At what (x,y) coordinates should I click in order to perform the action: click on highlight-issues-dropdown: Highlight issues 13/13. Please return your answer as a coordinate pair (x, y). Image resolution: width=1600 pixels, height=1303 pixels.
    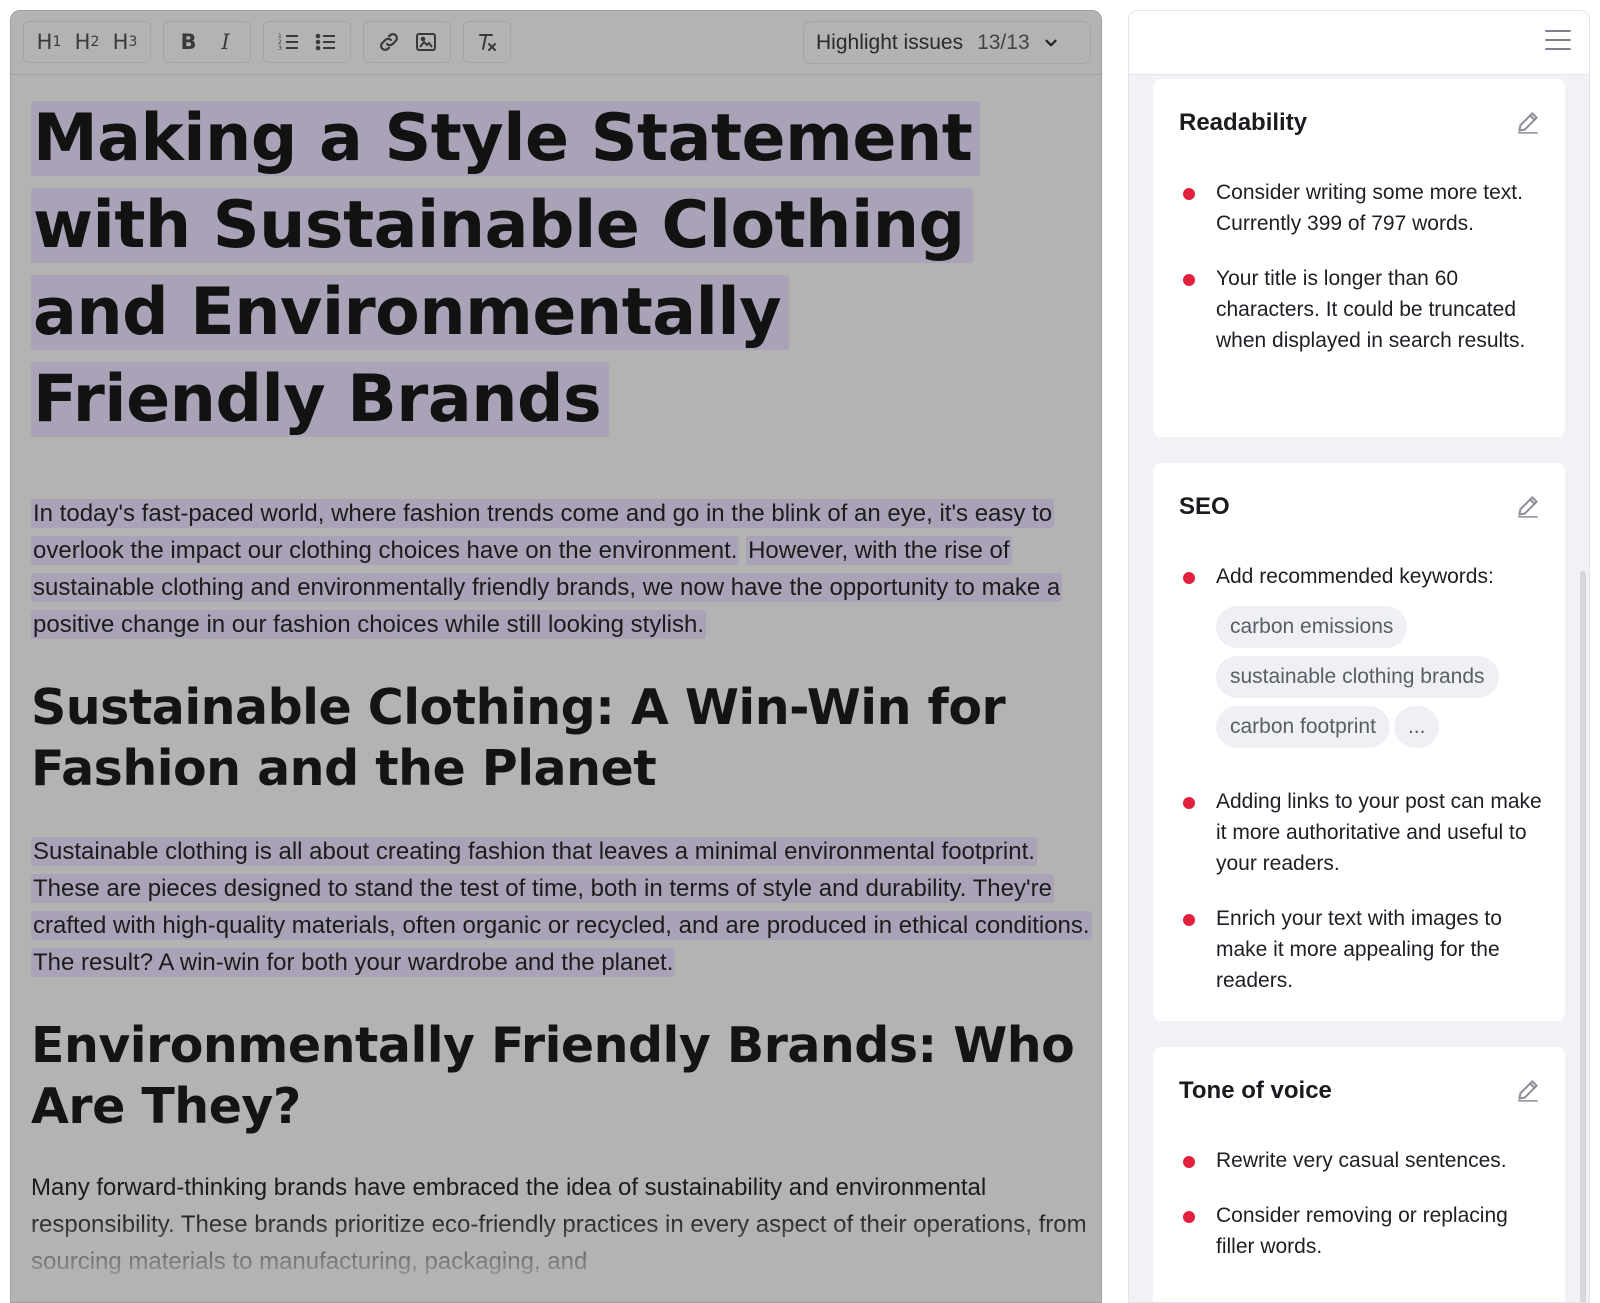
    Looking at the image, I should click on (947, 42).